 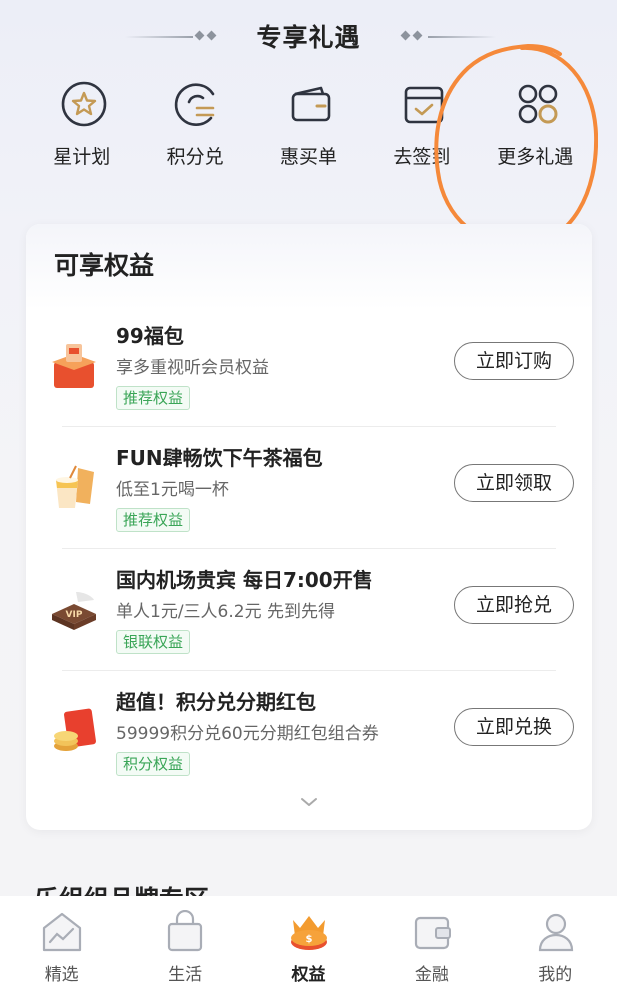 What do you see at coordinates (516, 146) in the screenshot?
I see `annotation-highlight-circle` at bounding box center [516, 146].